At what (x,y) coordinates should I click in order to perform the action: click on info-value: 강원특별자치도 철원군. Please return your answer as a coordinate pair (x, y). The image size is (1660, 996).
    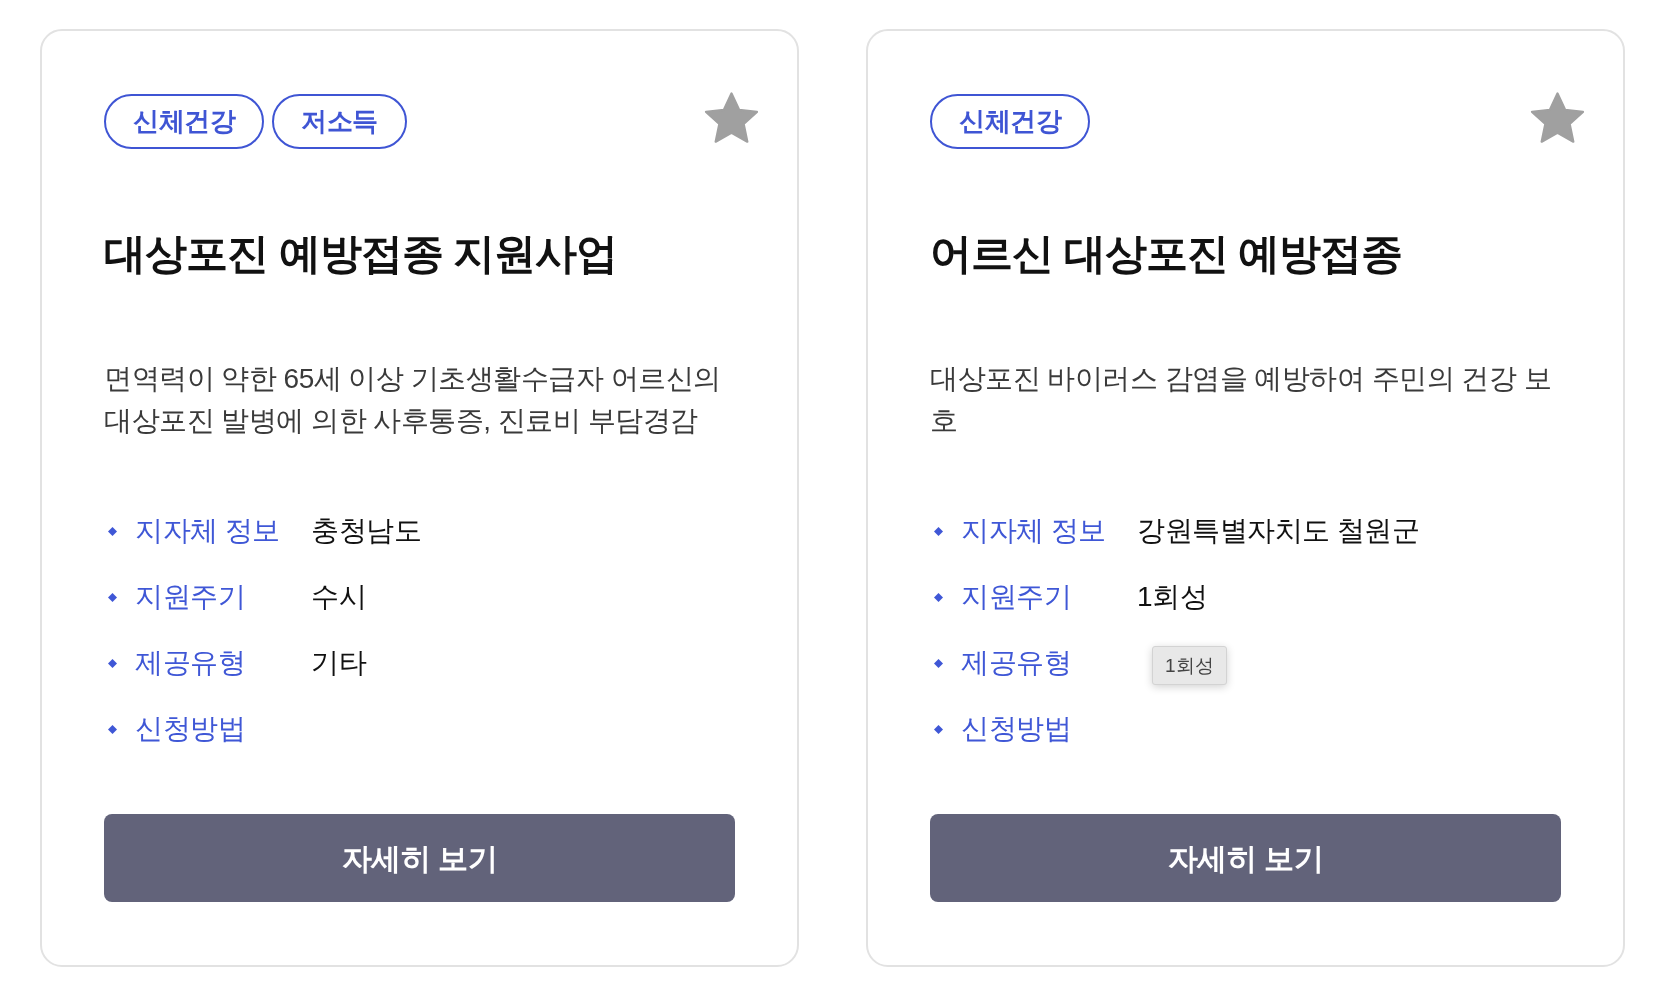
    Looking at the image, I should click on (1278, 531).